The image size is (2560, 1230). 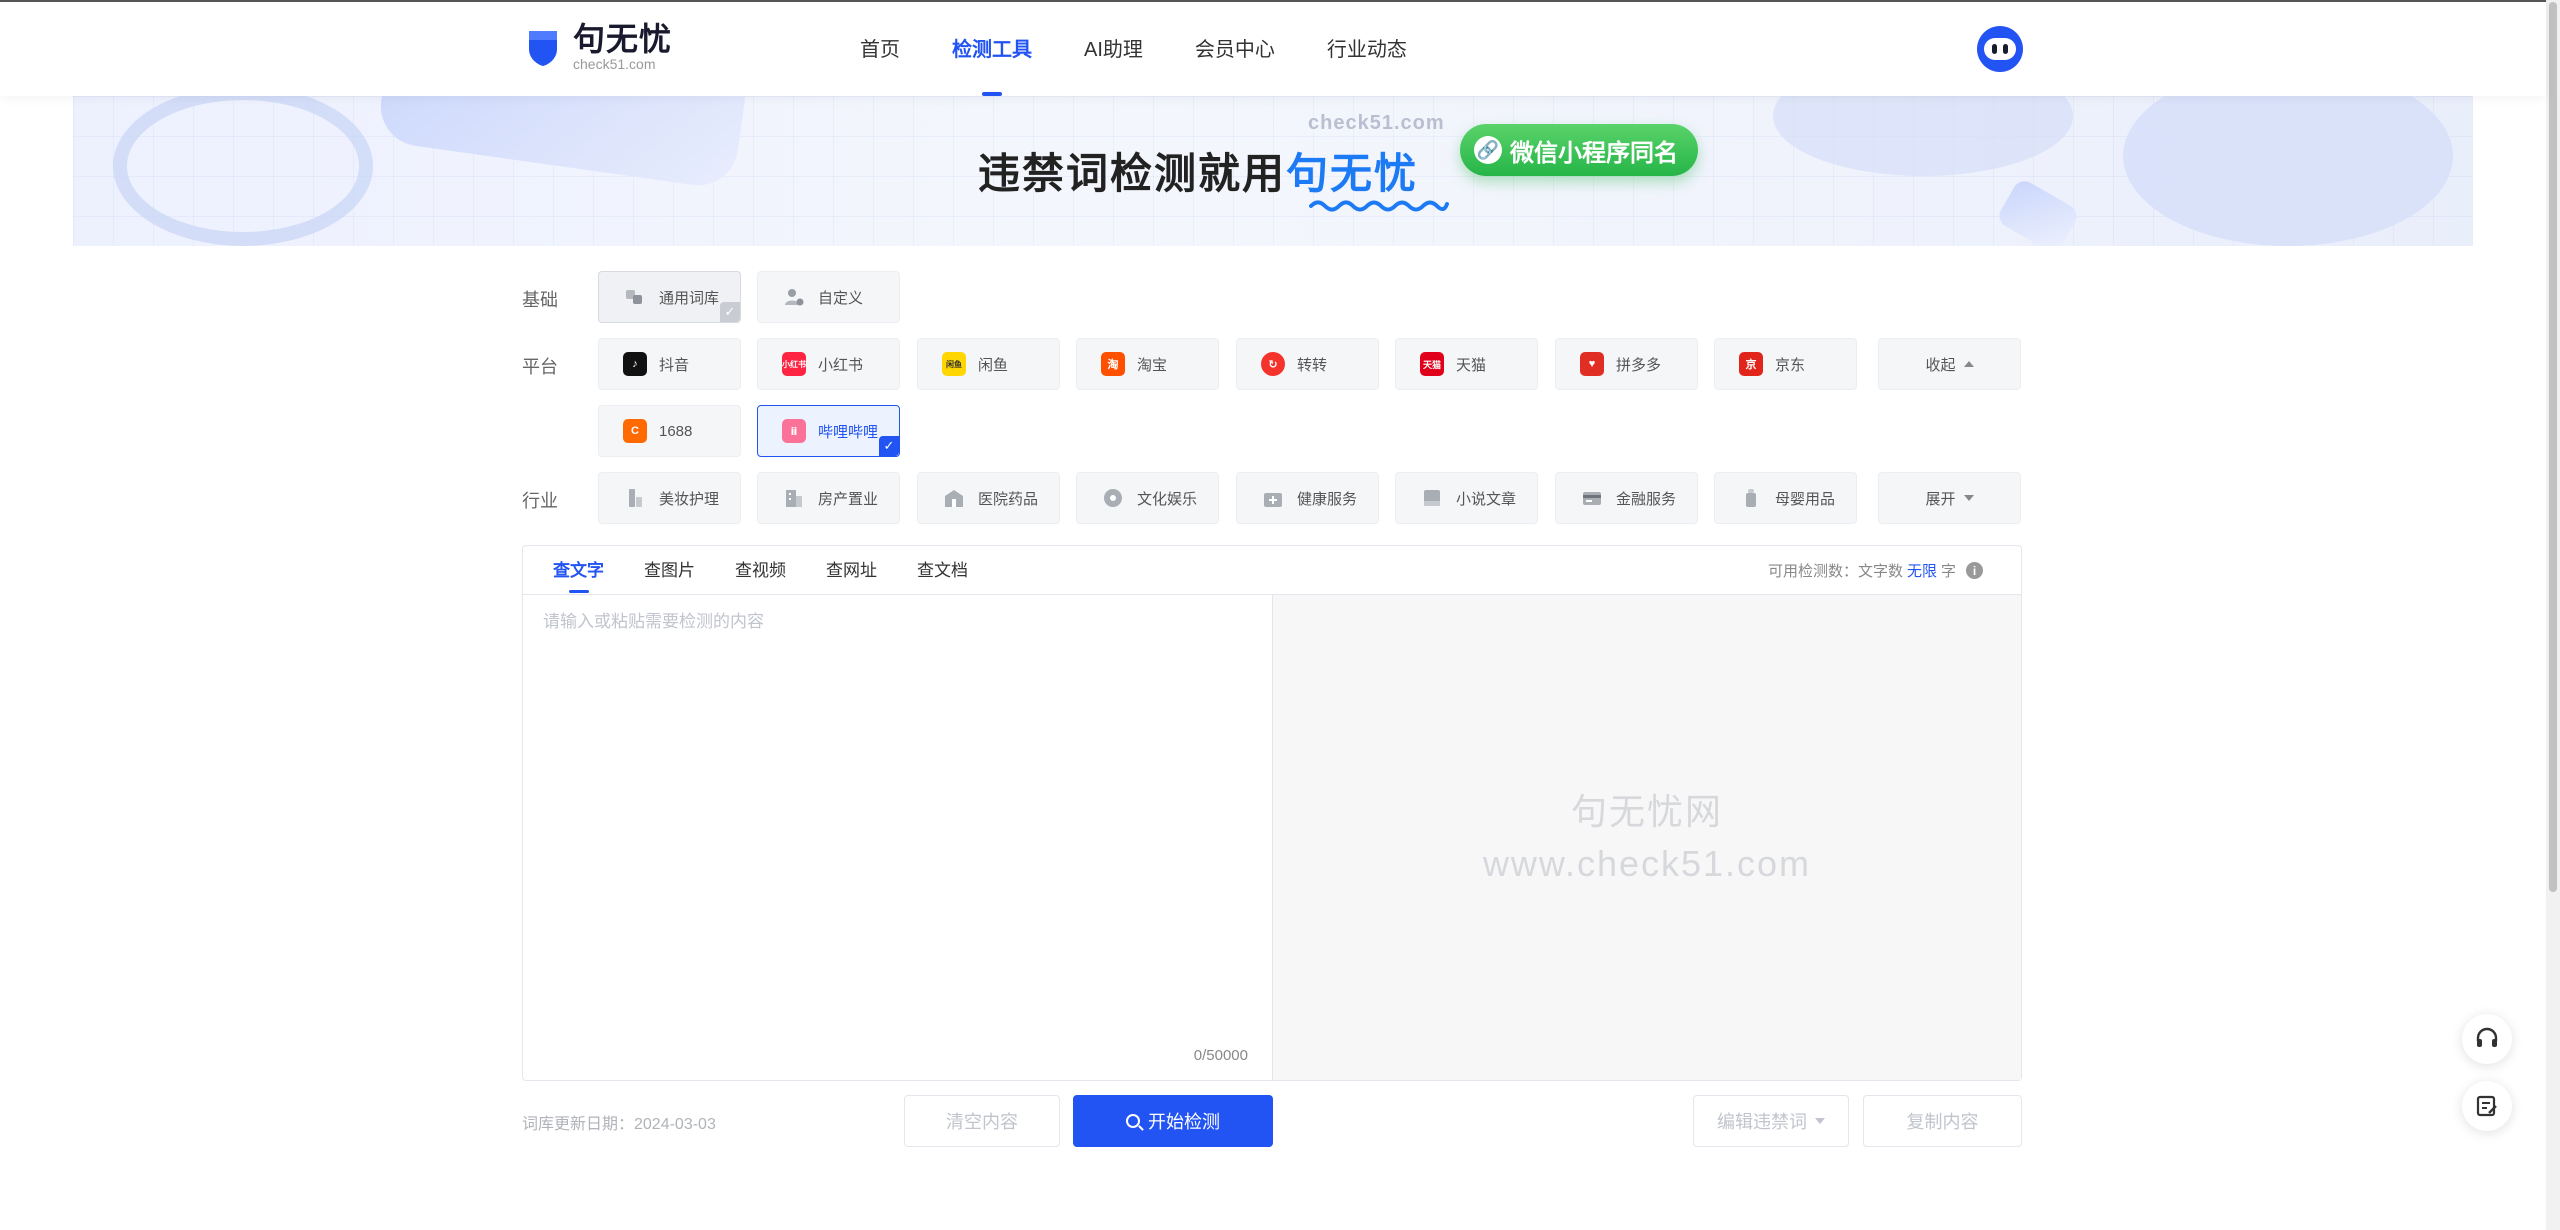 What do you see at coordinates (623, 39) in the screenshot?
I see `logo-name: 句无忧` at bounding box center [623, 39].